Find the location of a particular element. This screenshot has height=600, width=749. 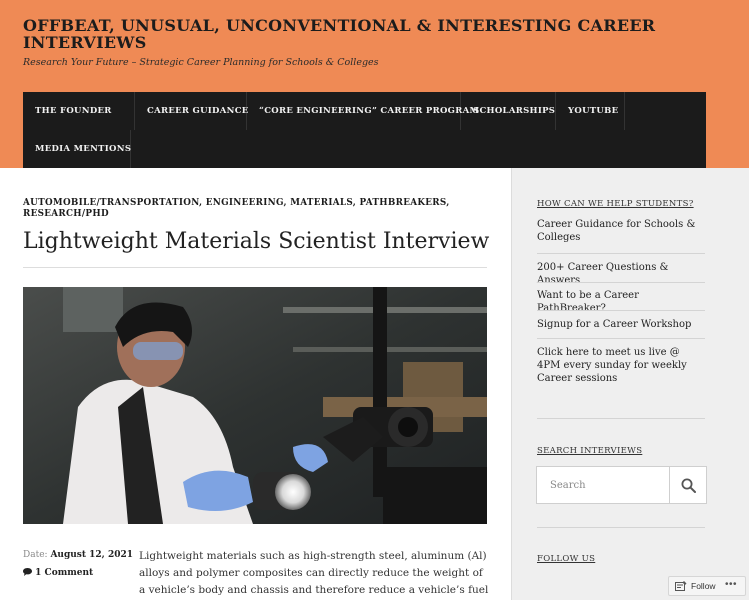

category-link: RESEARCH/PHD is located at coordinates (66, 214).